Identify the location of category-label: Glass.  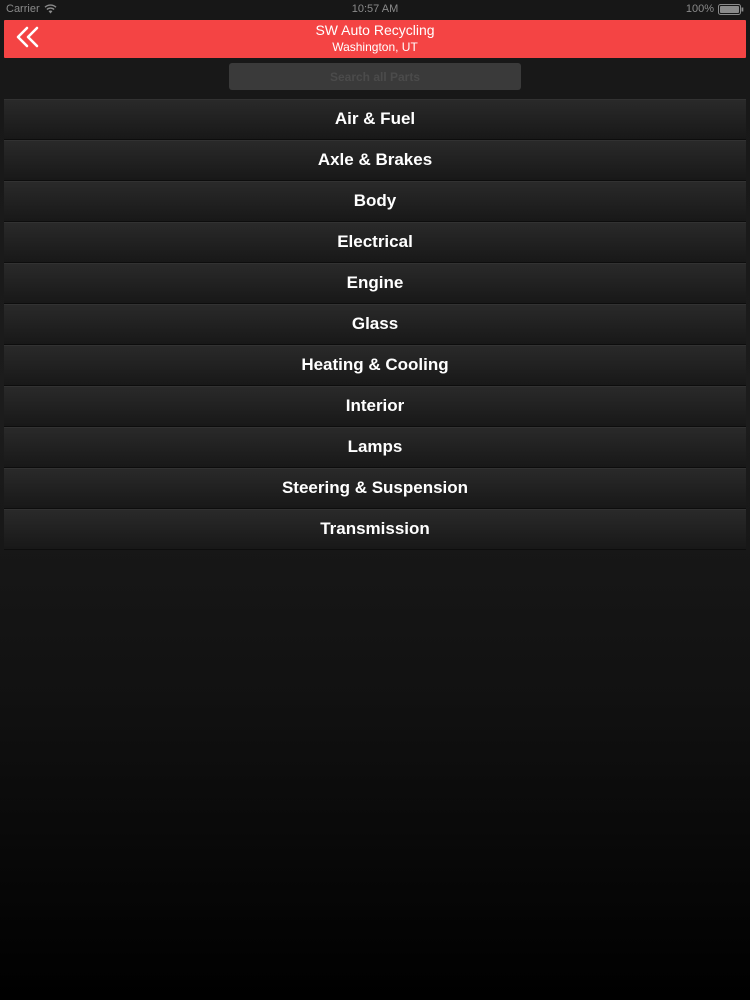
(375, 323).